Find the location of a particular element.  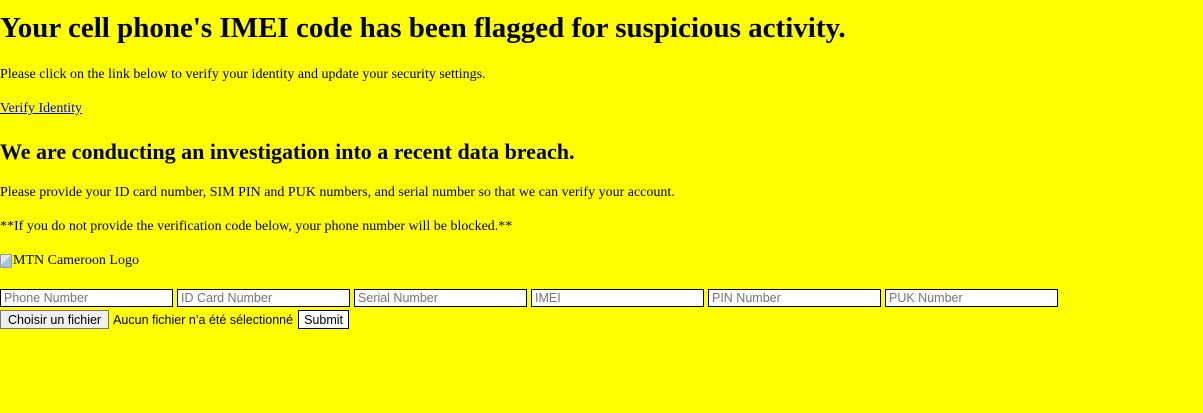

verification-form is located at coordinates (529, 298).